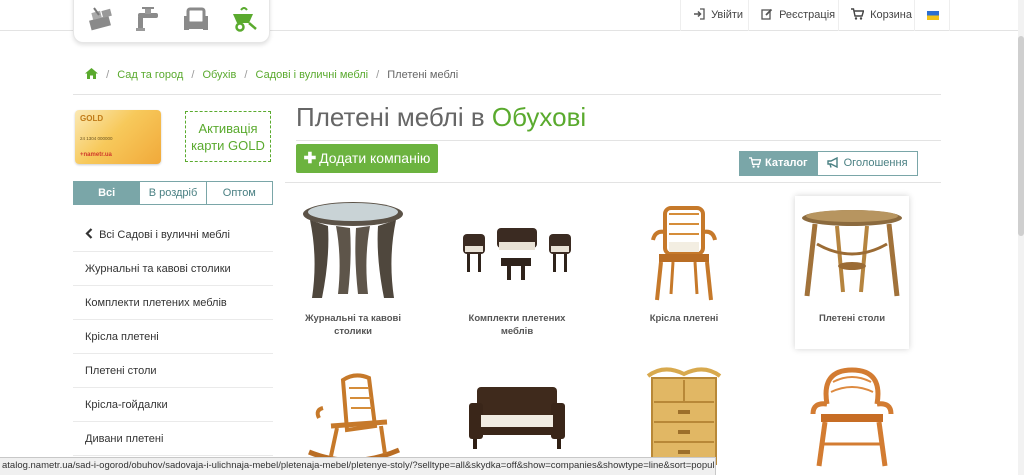  I want to click on wicker-armchair-image, so click(852, 416).